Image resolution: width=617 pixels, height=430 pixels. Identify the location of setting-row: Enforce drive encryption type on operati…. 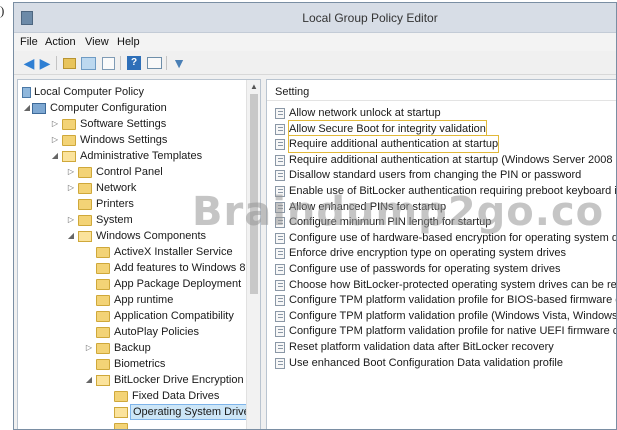
(441, 253).